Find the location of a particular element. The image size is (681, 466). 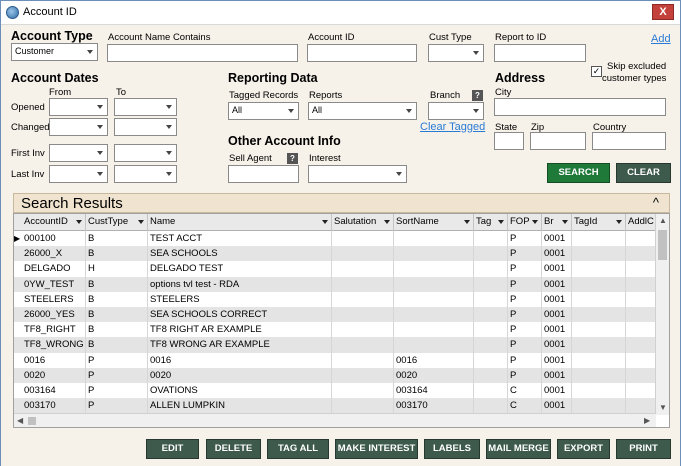

table-row: 26000_X B SEA SCHOOLS P 0001 is located at coordinates (335, 254).